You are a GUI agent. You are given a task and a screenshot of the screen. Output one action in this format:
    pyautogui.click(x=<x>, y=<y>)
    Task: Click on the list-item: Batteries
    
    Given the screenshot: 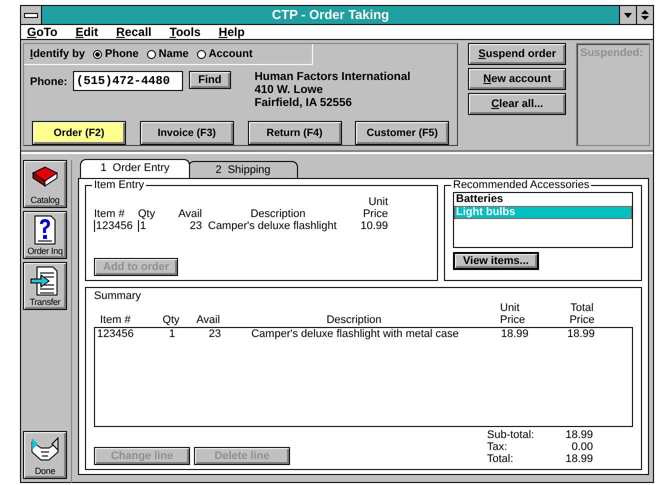 What is the action you would take?
    pyautogui.click(x=543, y=199)
    